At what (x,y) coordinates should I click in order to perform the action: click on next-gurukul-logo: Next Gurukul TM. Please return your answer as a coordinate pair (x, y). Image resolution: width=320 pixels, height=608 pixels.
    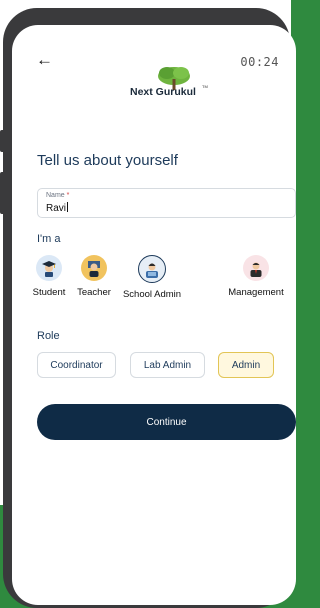
    Looking at the image, I should click on (170, 83).